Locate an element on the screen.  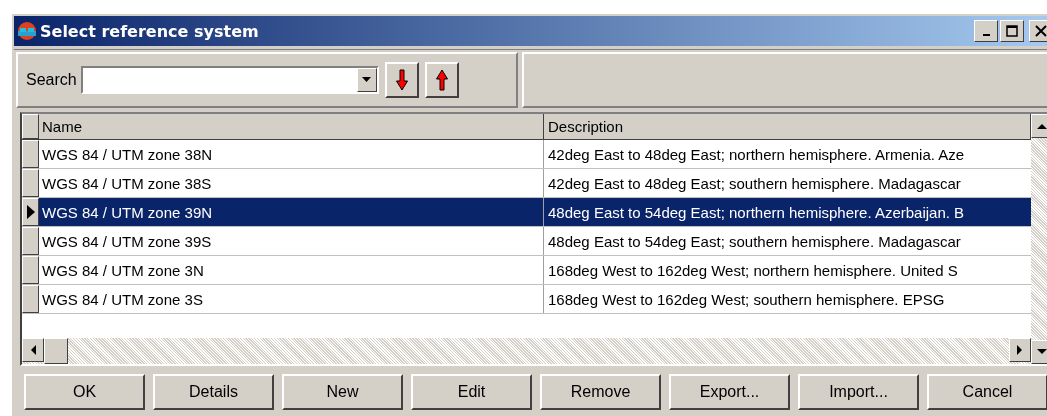
table-row: WGS 84 / UTM zone 39N 48deg East to 54deg East; northern hemisphere. Azerbaijan. B is located at coordinates (526, 212).